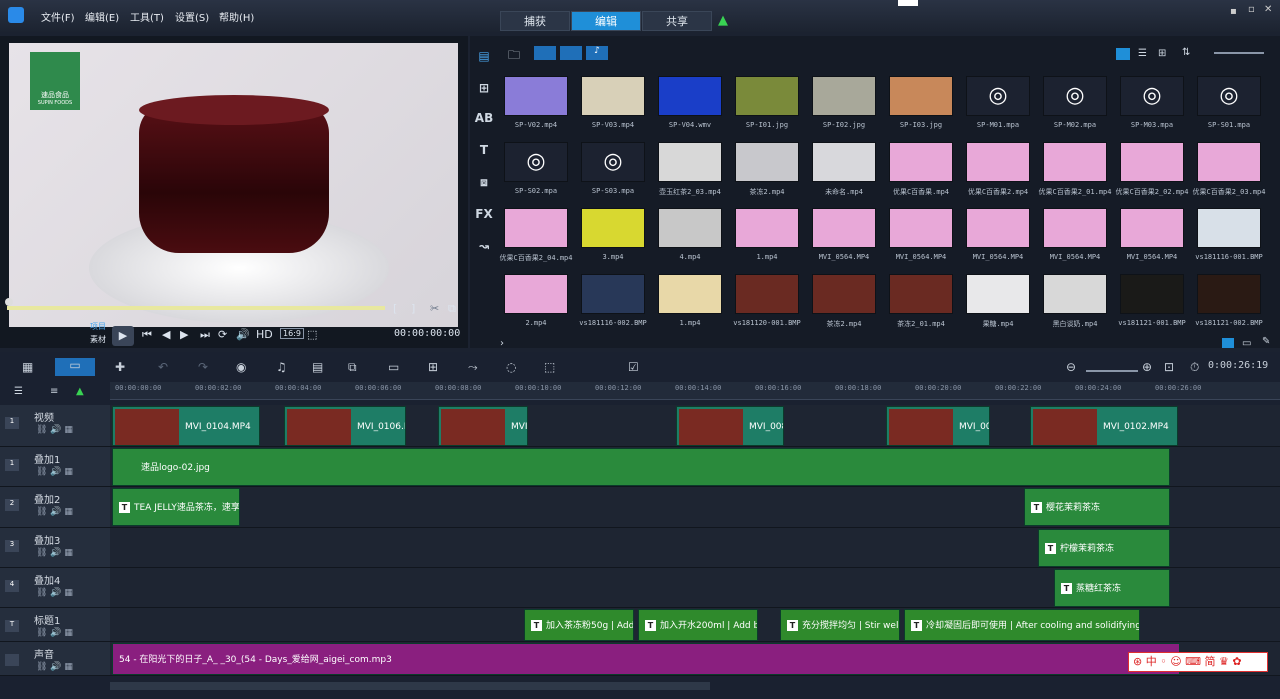 This screenshot has width=1280, height=699. What do you see at coordinates (730, 426) in the screenshot?
I see `video-clip: MVI_008` at bounding box center [730, 426].